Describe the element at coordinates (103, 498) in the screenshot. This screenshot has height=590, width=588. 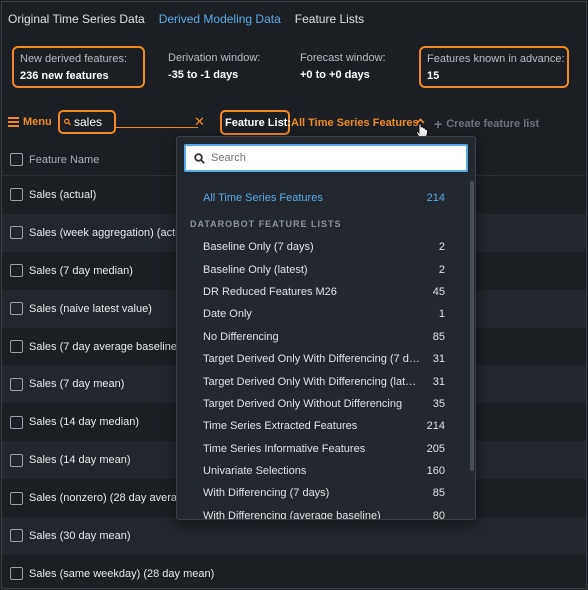
I see `feature-name: Sales (nonzero) (28 day average)` at that location.